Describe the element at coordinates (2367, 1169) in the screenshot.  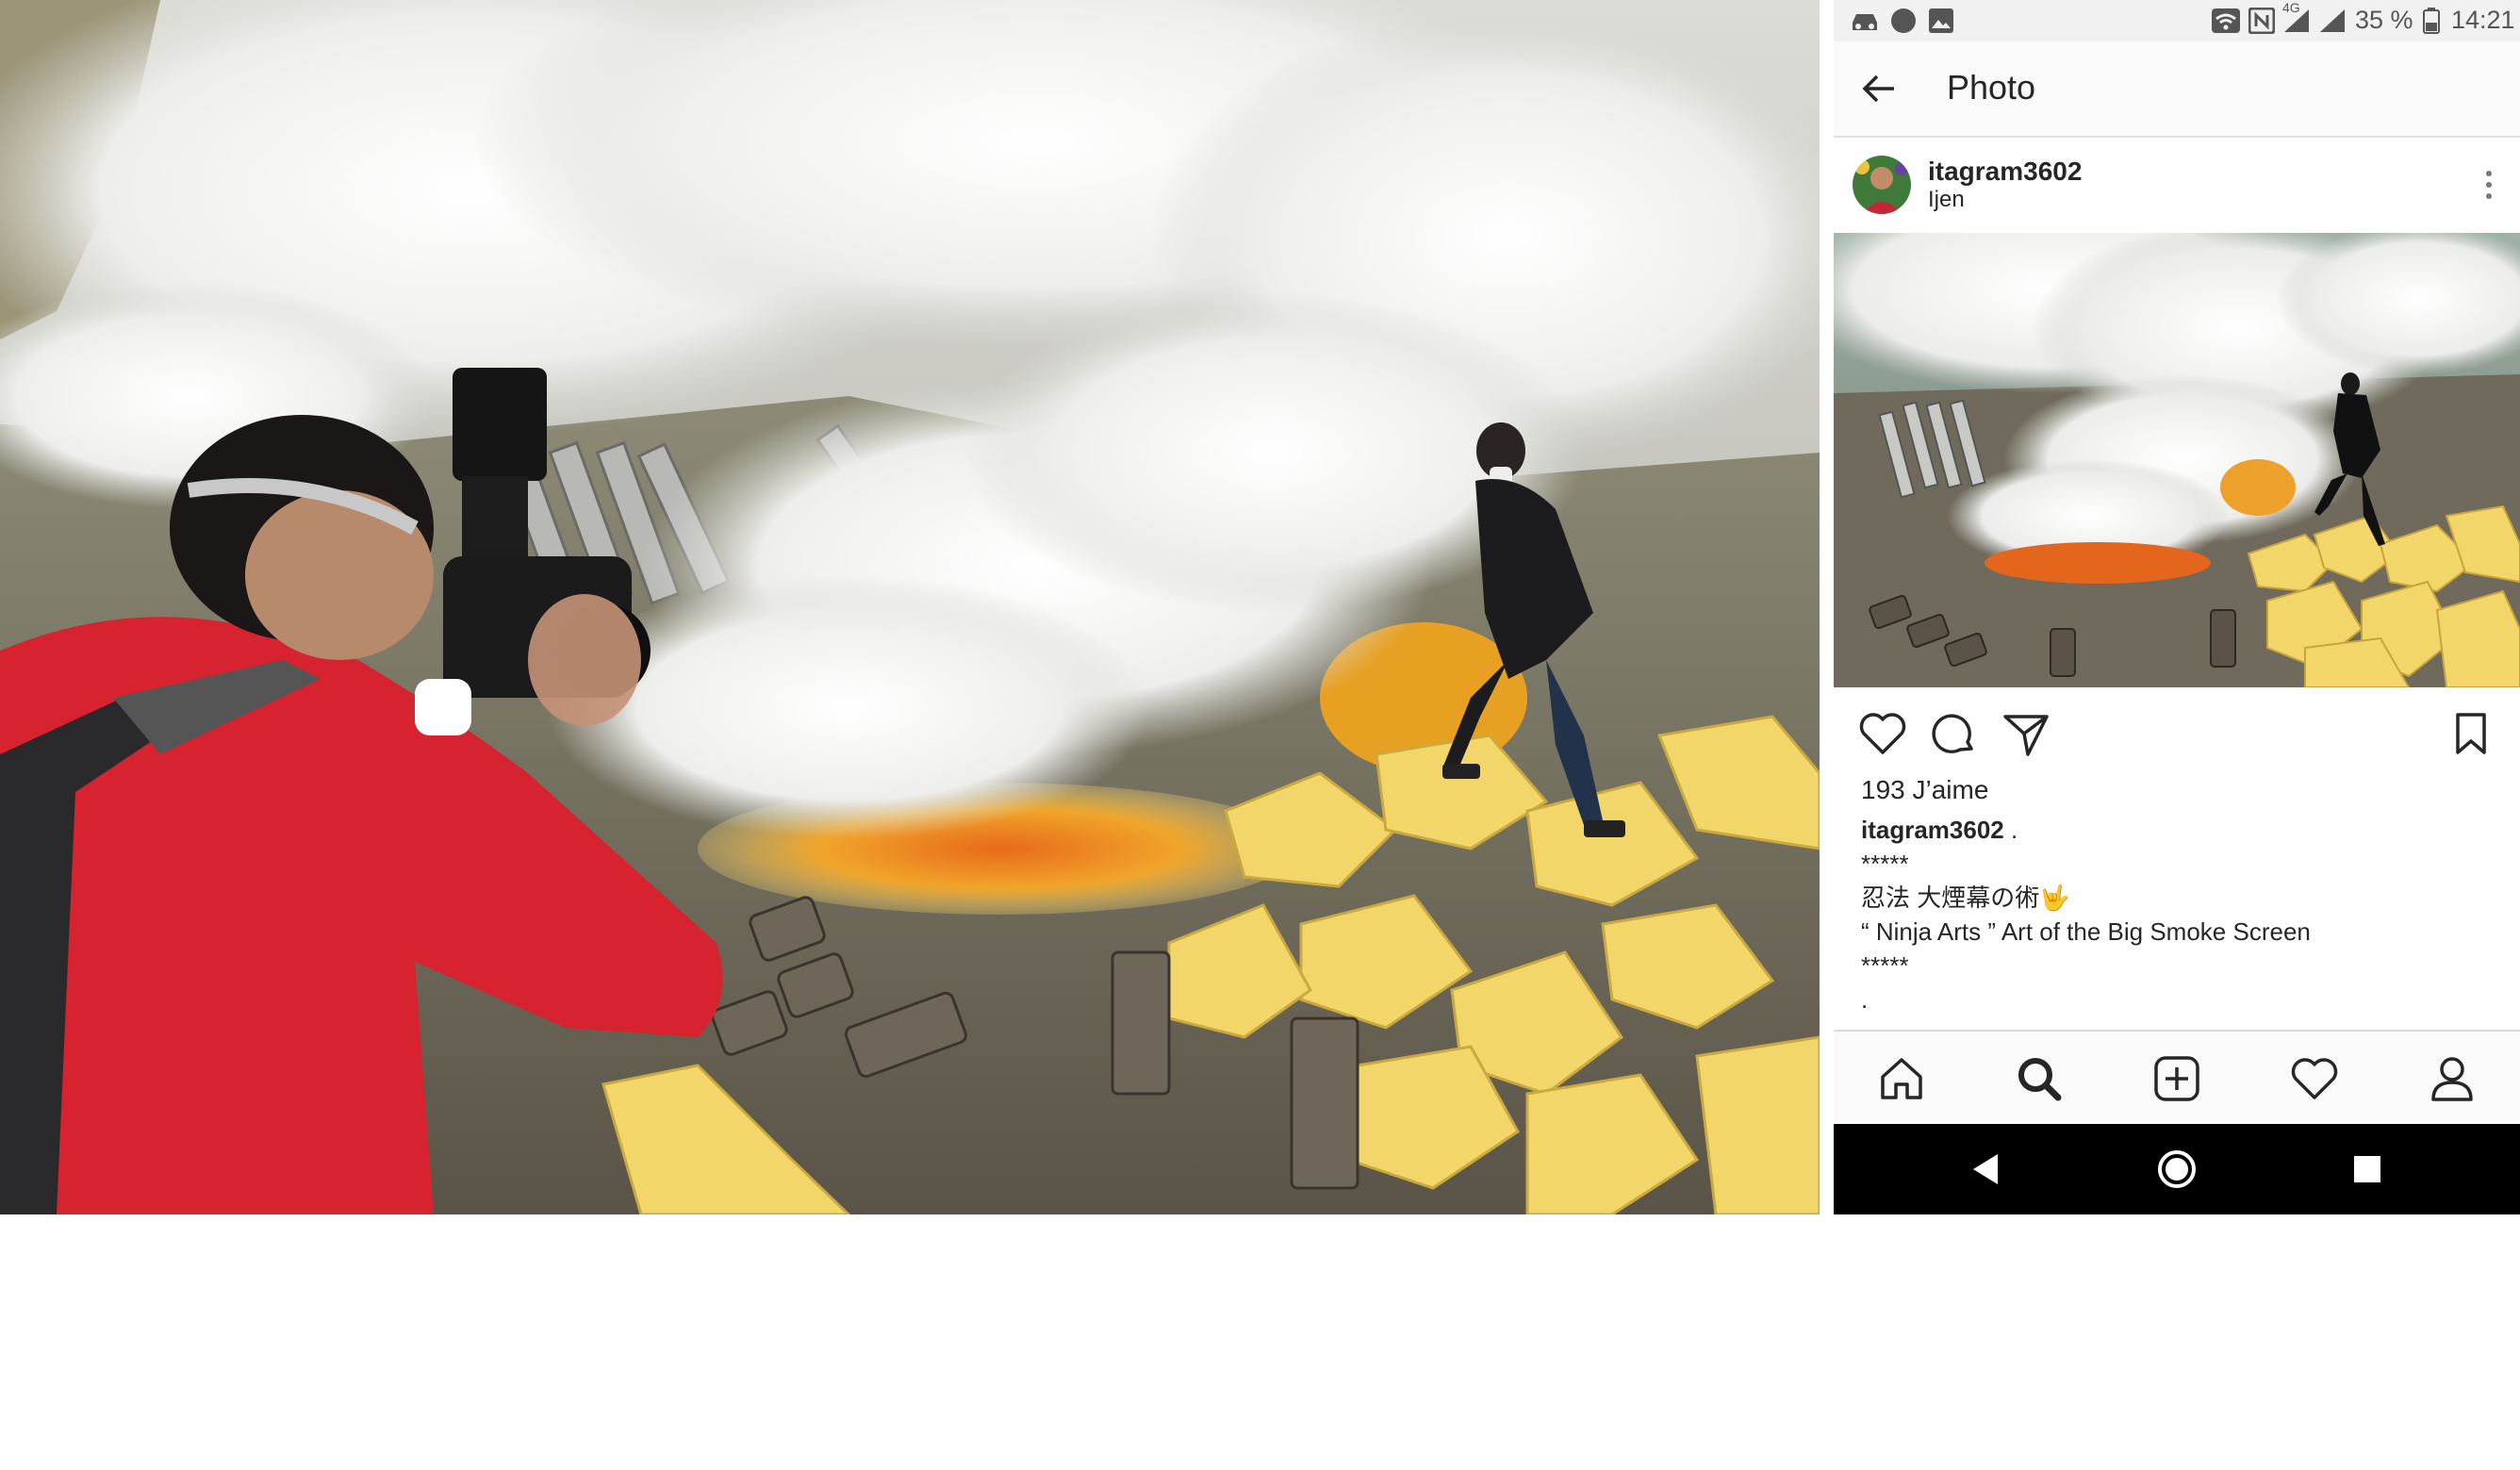
I see `recents-square-icon` at that location.